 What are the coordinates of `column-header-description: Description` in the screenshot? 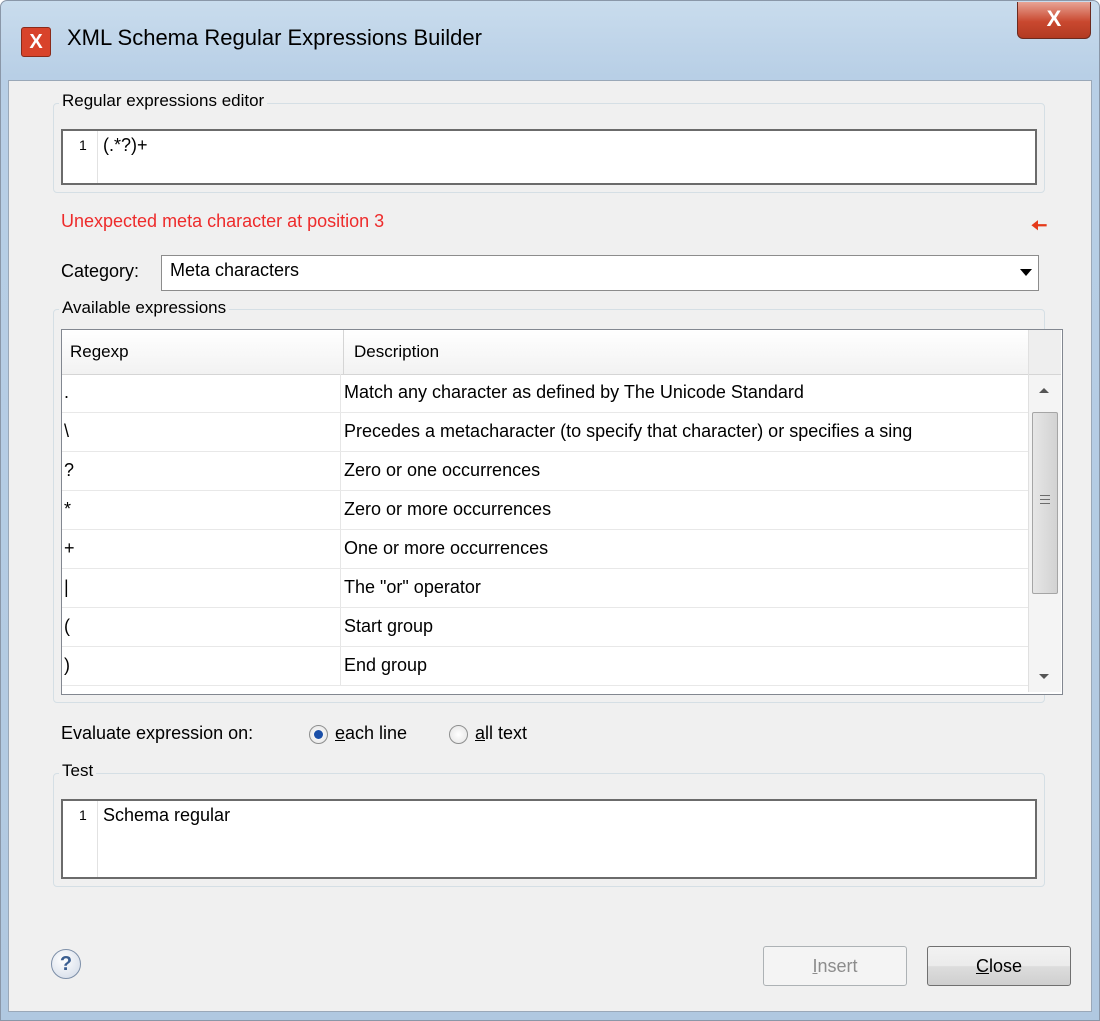 It's located at (396, 352).